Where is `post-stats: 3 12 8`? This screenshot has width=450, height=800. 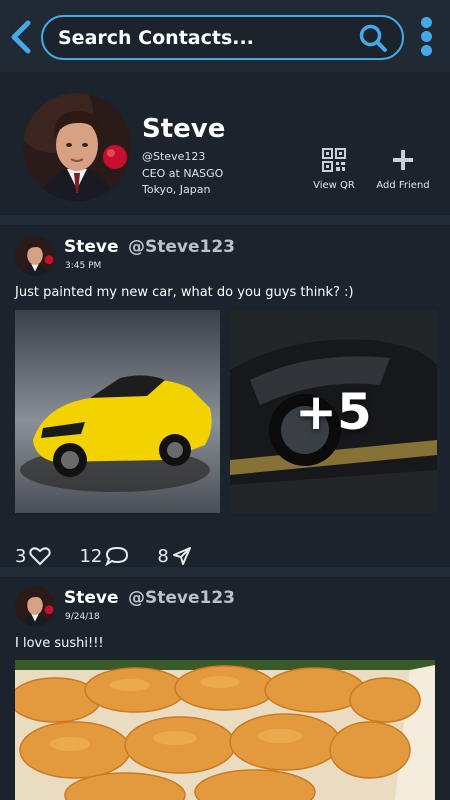
post-stats: 3 12 8 is located at coordinates (117, 556).